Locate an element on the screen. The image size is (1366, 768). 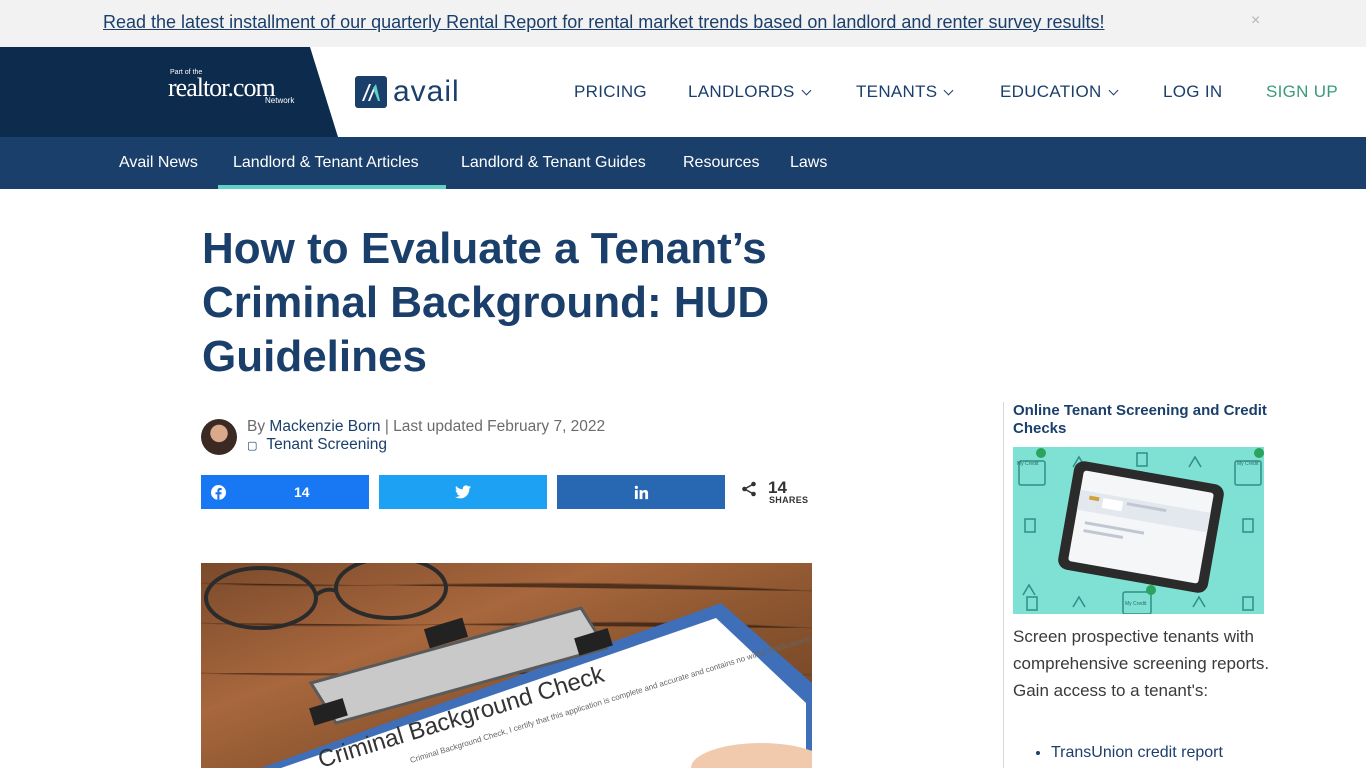
nav-landlords: LANDLORDS is located at coordinates (750, 92).